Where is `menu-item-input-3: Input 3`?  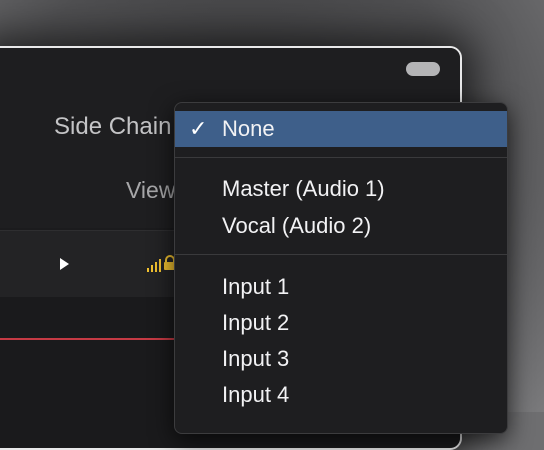 menu-item-input-3: Input 3 is located at coordinates (341, 359).